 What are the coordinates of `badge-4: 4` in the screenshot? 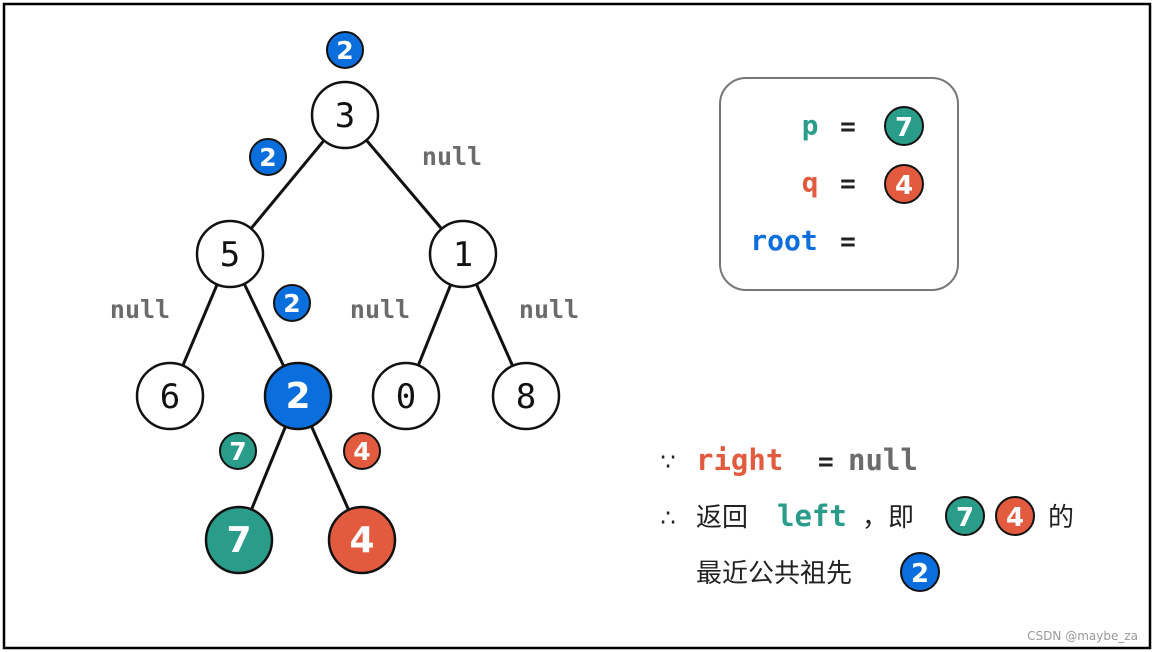 It's located at (1015, 516).